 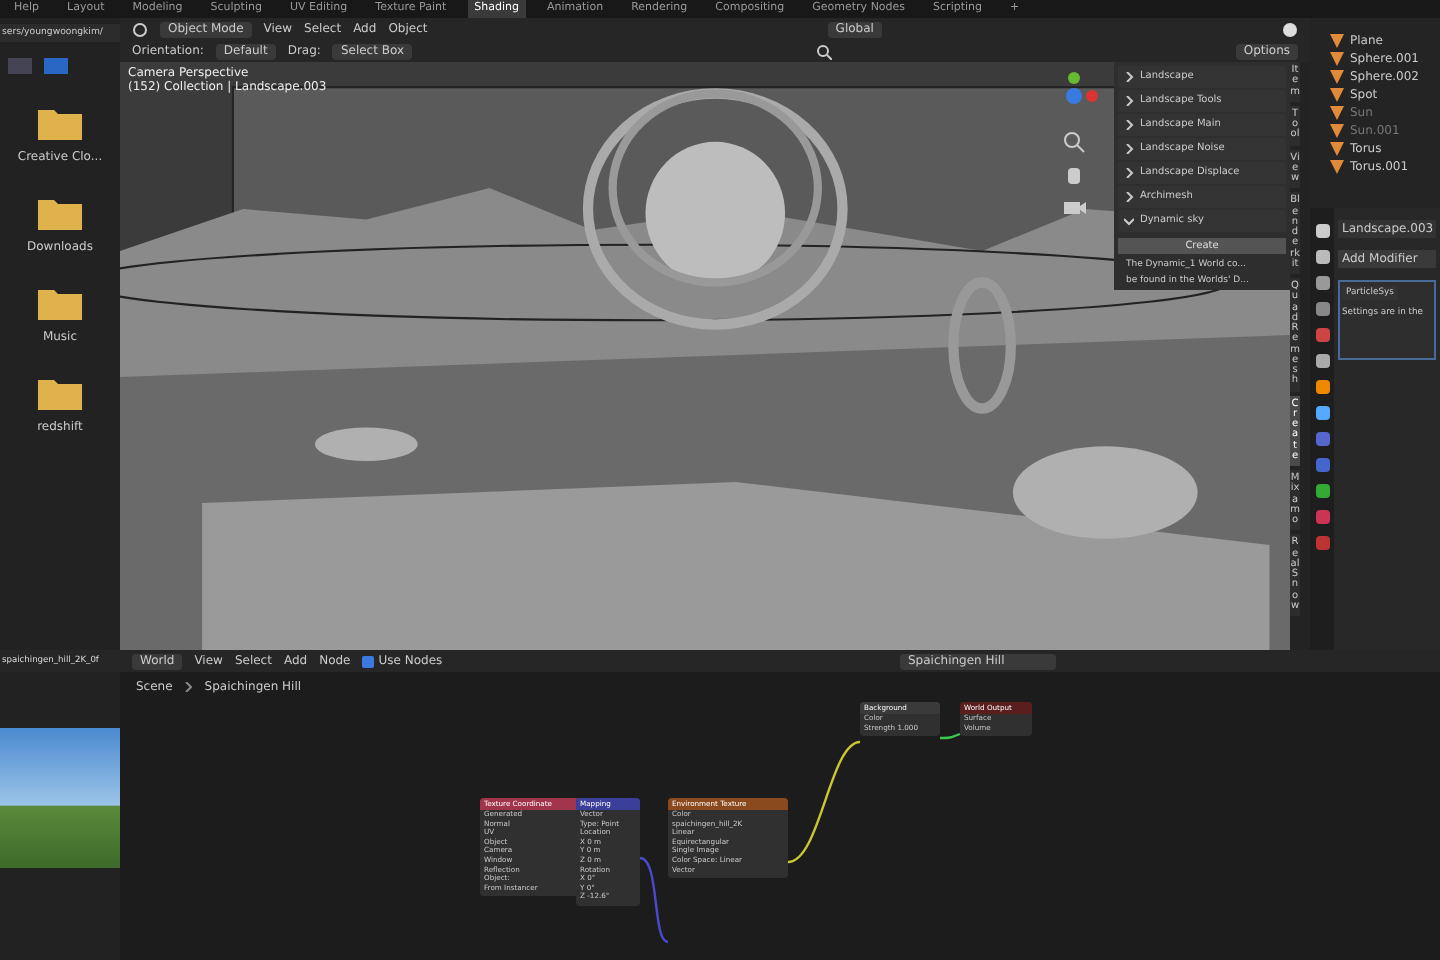 I want to click on shading-icon, so click(x=1290, y=29).